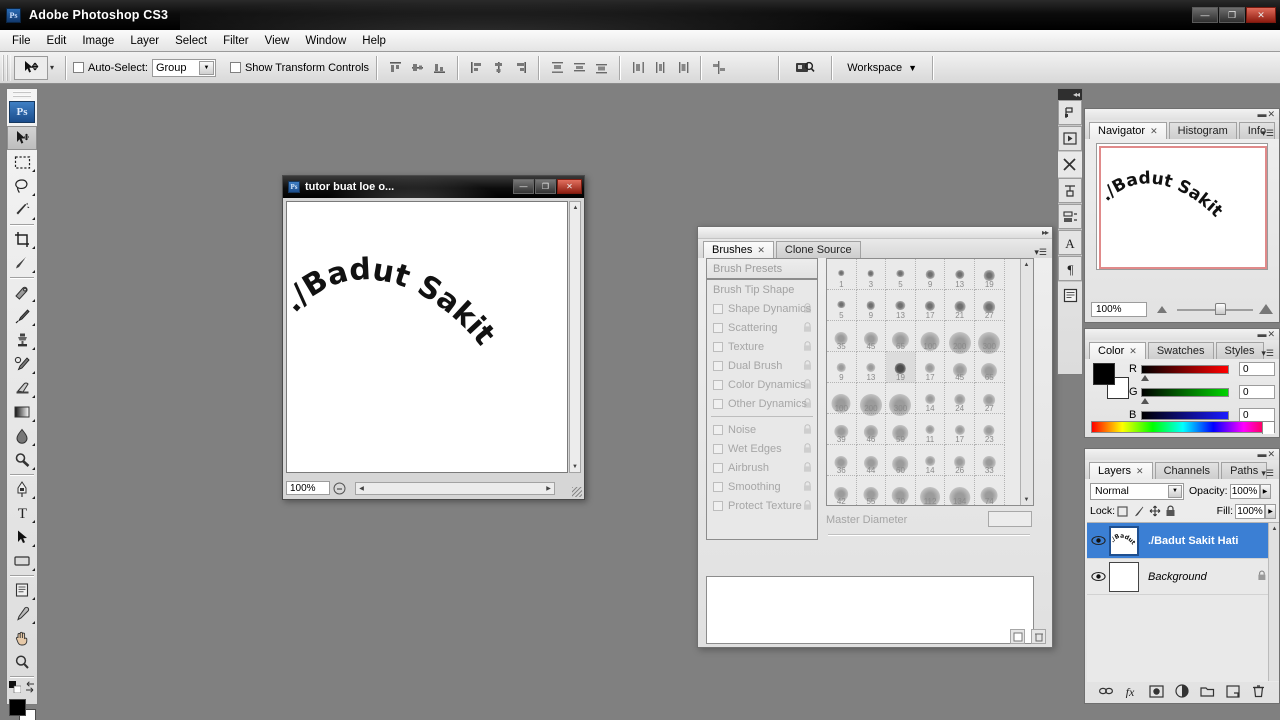 This screenshot has width=1280, height=720. Describe the element at coordinates (960, 274) in the screenshot. I see `brush-preset-cell: 13` at that location.